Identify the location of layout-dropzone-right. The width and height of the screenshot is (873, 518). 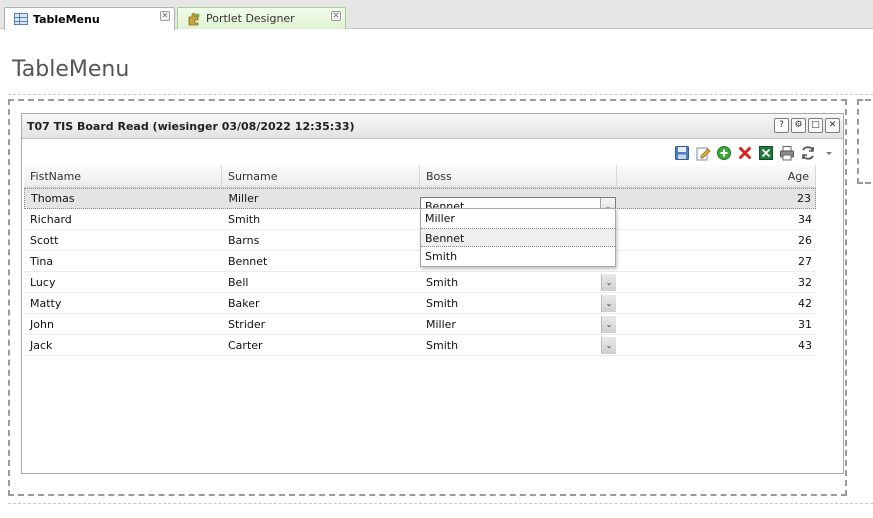
(865, 141).